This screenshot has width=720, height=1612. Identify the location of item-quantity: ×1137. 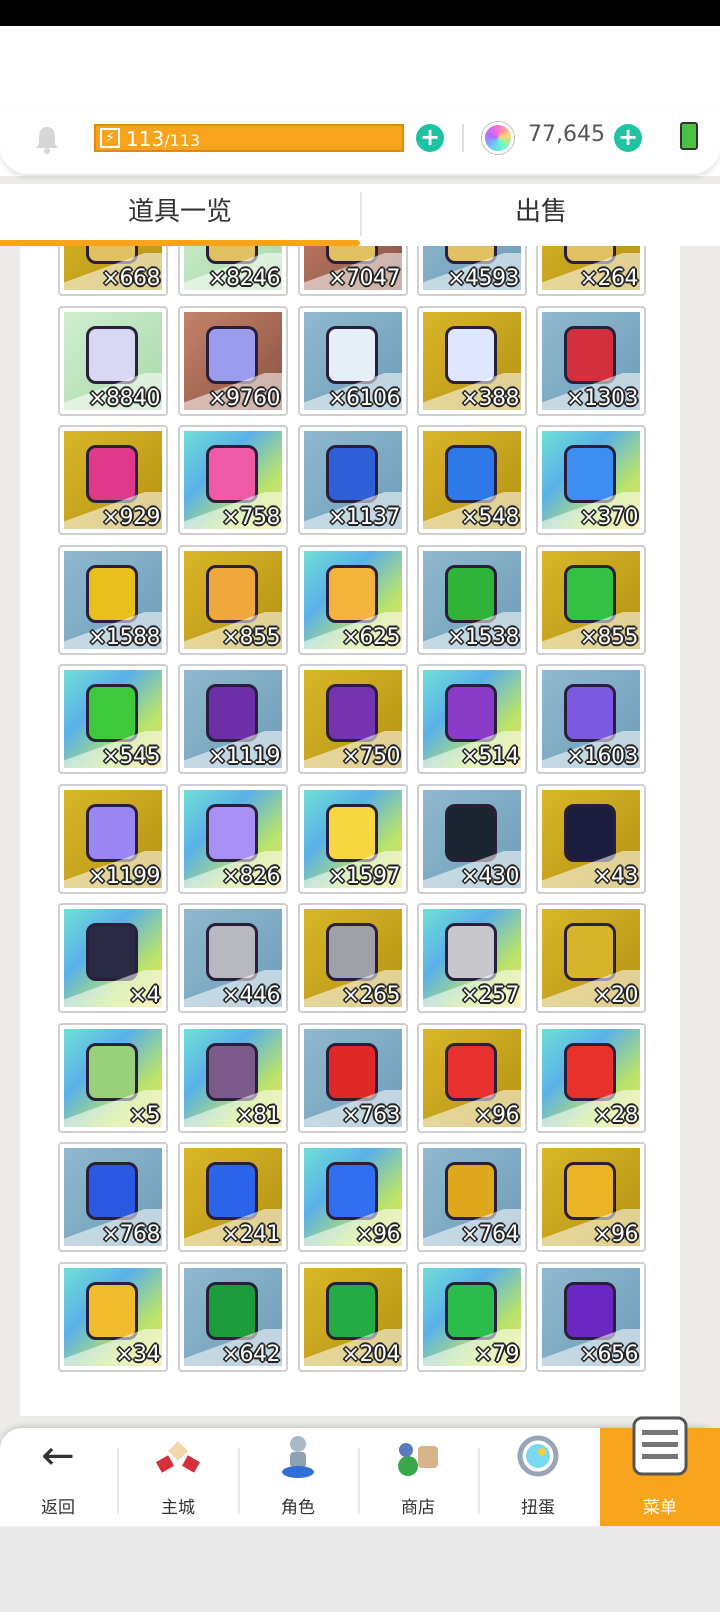
(364, 517).